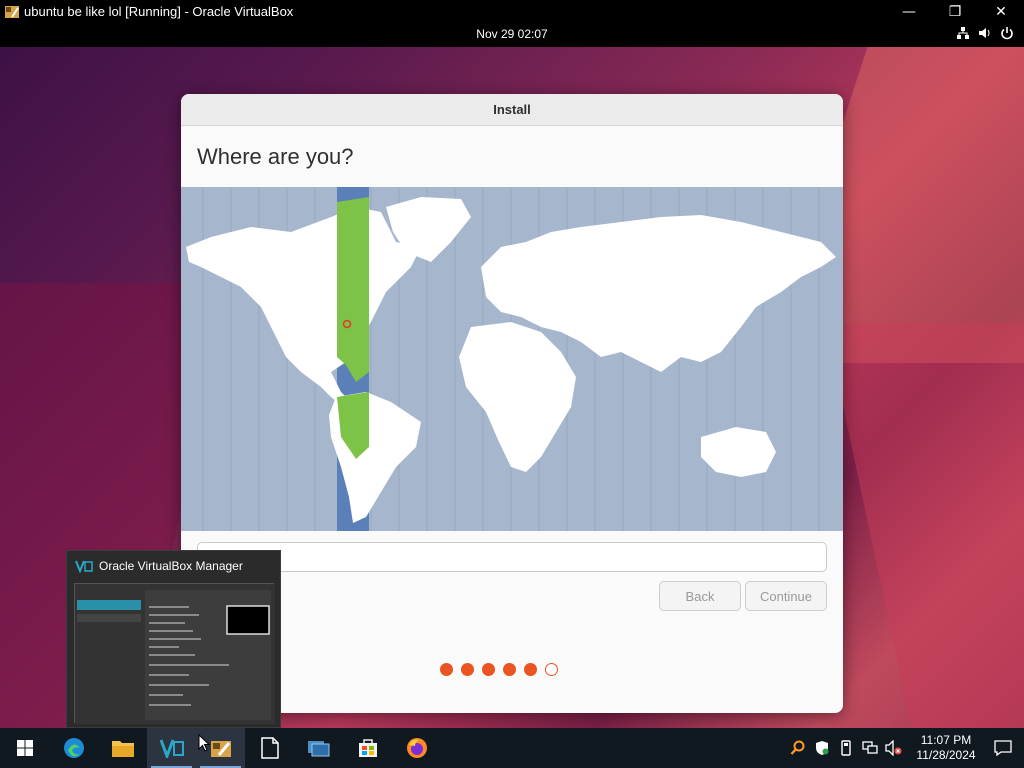  I want to click on thumbnail-image, so click(175, 654).